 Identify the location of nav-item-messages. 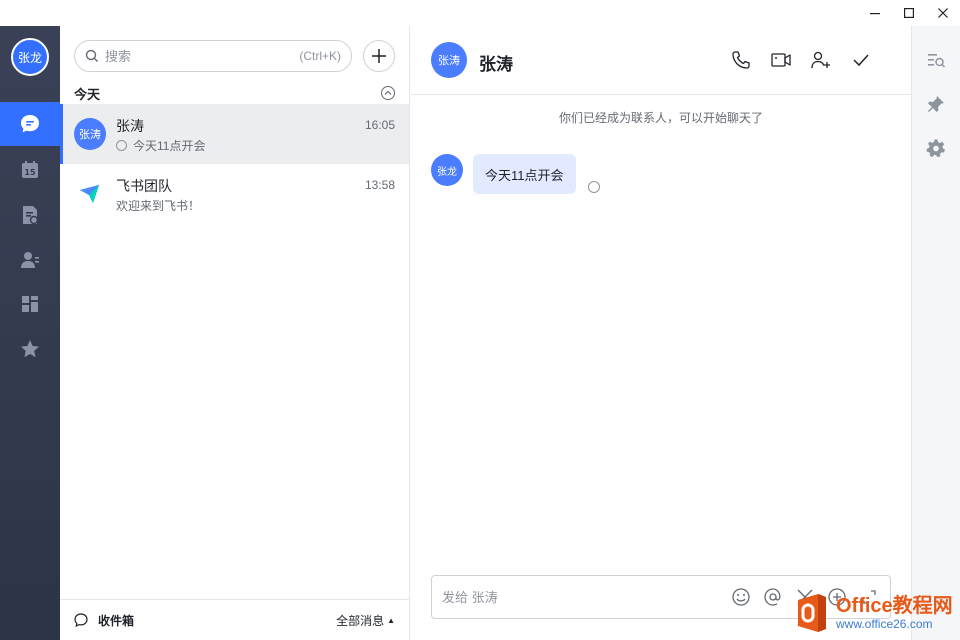
(30, 124).